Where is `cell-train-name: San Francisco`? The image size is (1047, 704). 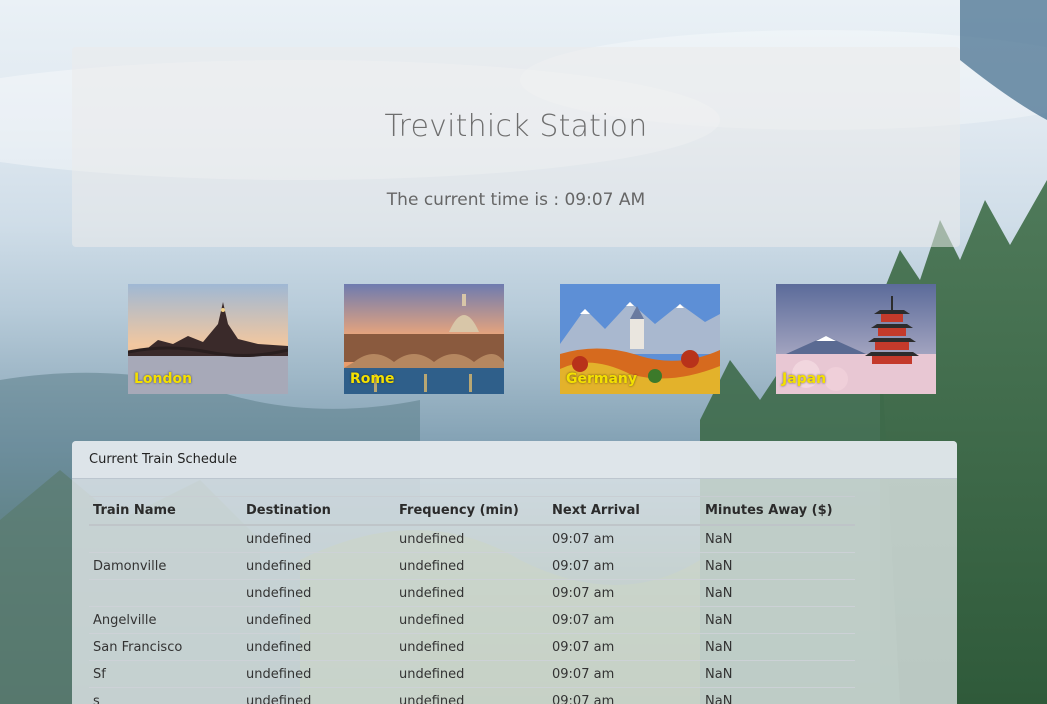
cell-train-name: San Francisco is located at coordinates (165, 647).